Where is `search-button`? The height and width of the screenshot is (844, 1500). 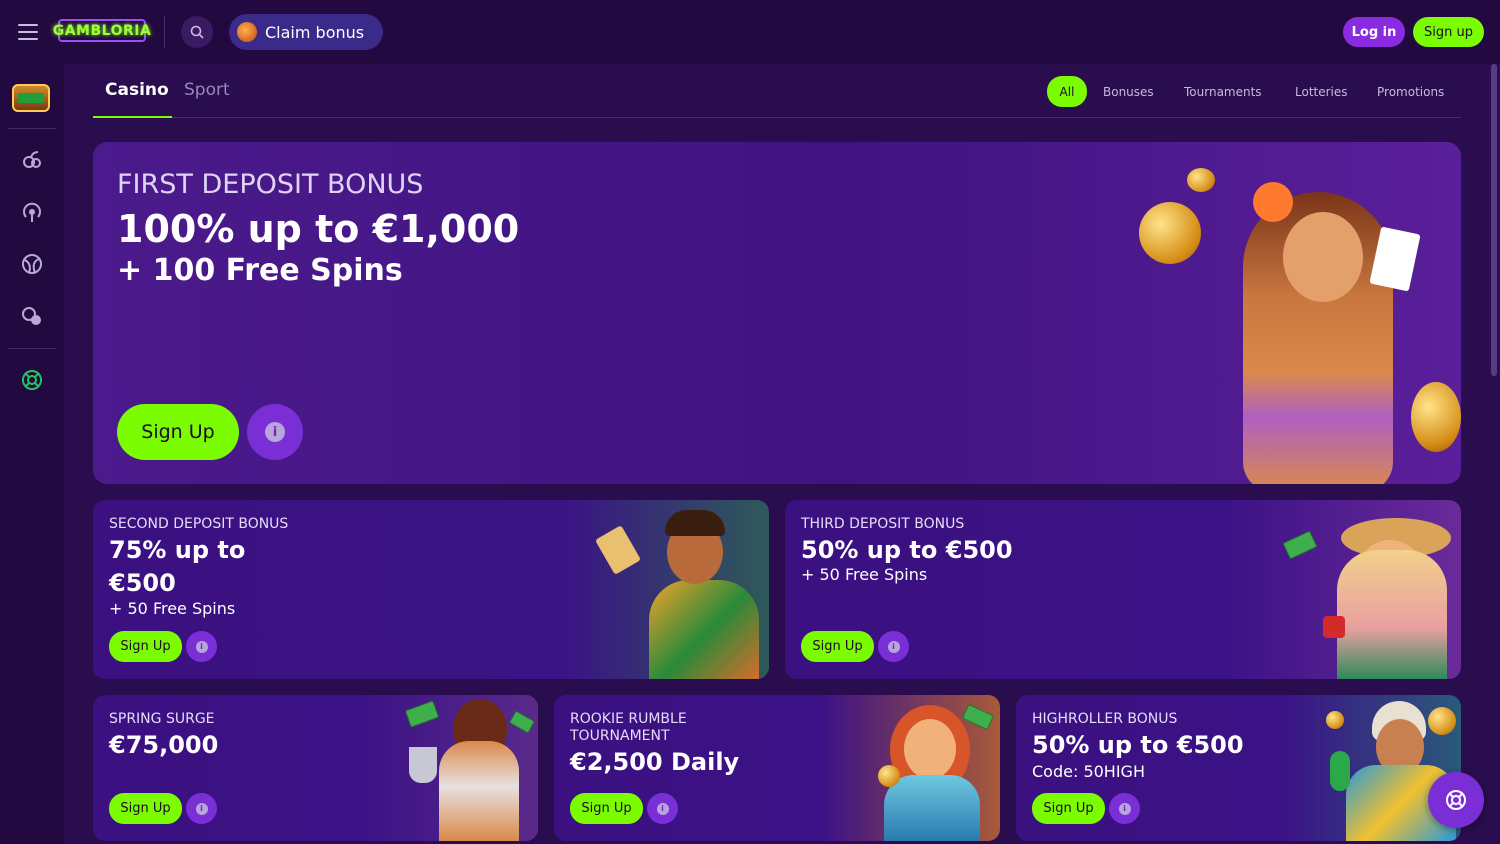 search-button is located at coordinates (197, 32).